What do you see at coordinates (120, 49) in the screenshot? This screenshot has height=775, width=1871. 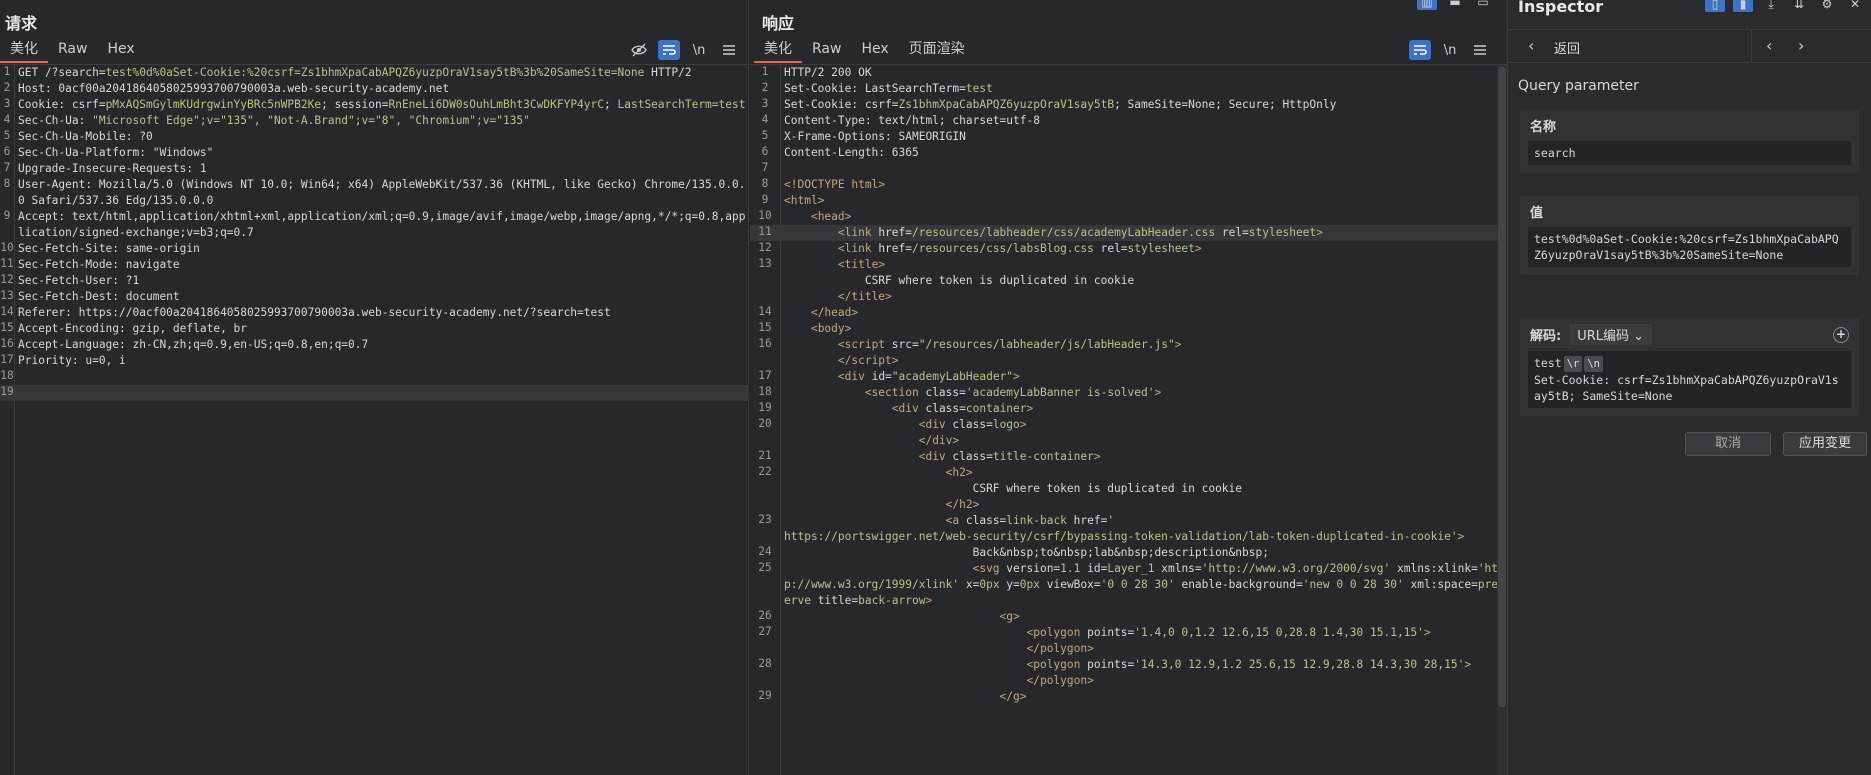 I see `tab-request-hex: Hex` at bounding box center [120, 49].